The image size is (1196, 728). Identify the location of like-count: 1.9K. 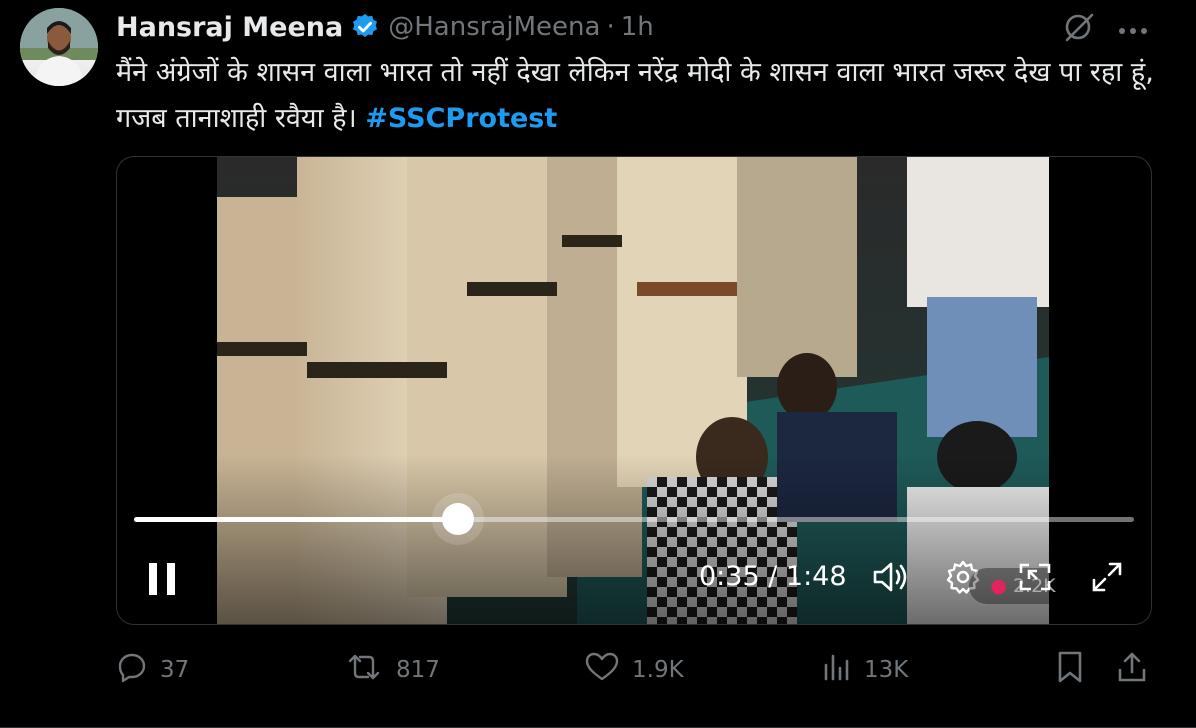
(658, 670).